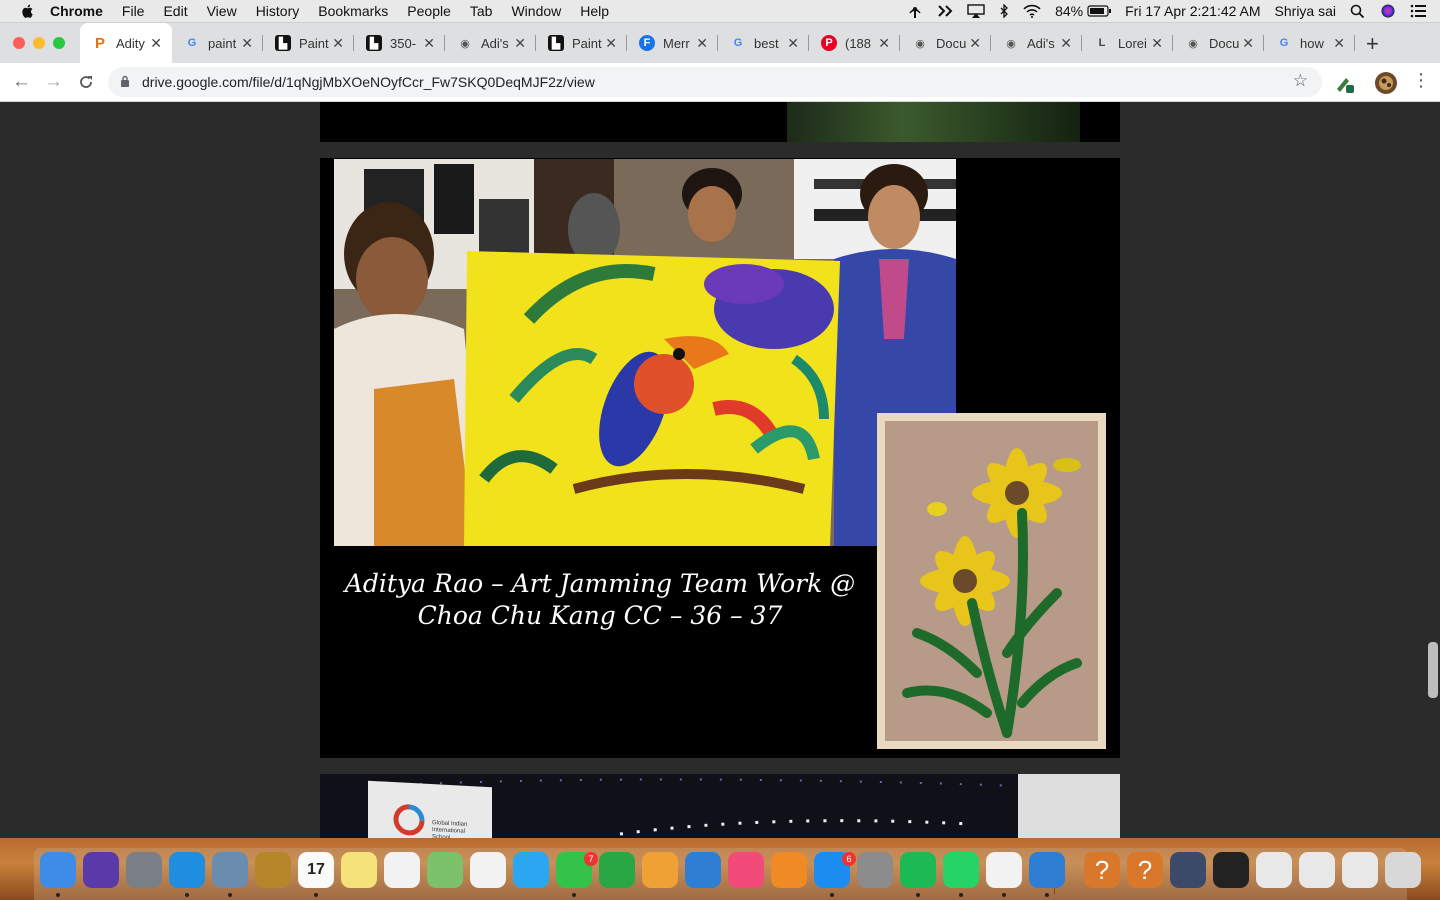 This screenshot has width=1440, height=900. I want to click on spotify-icon, so click(918, 870).